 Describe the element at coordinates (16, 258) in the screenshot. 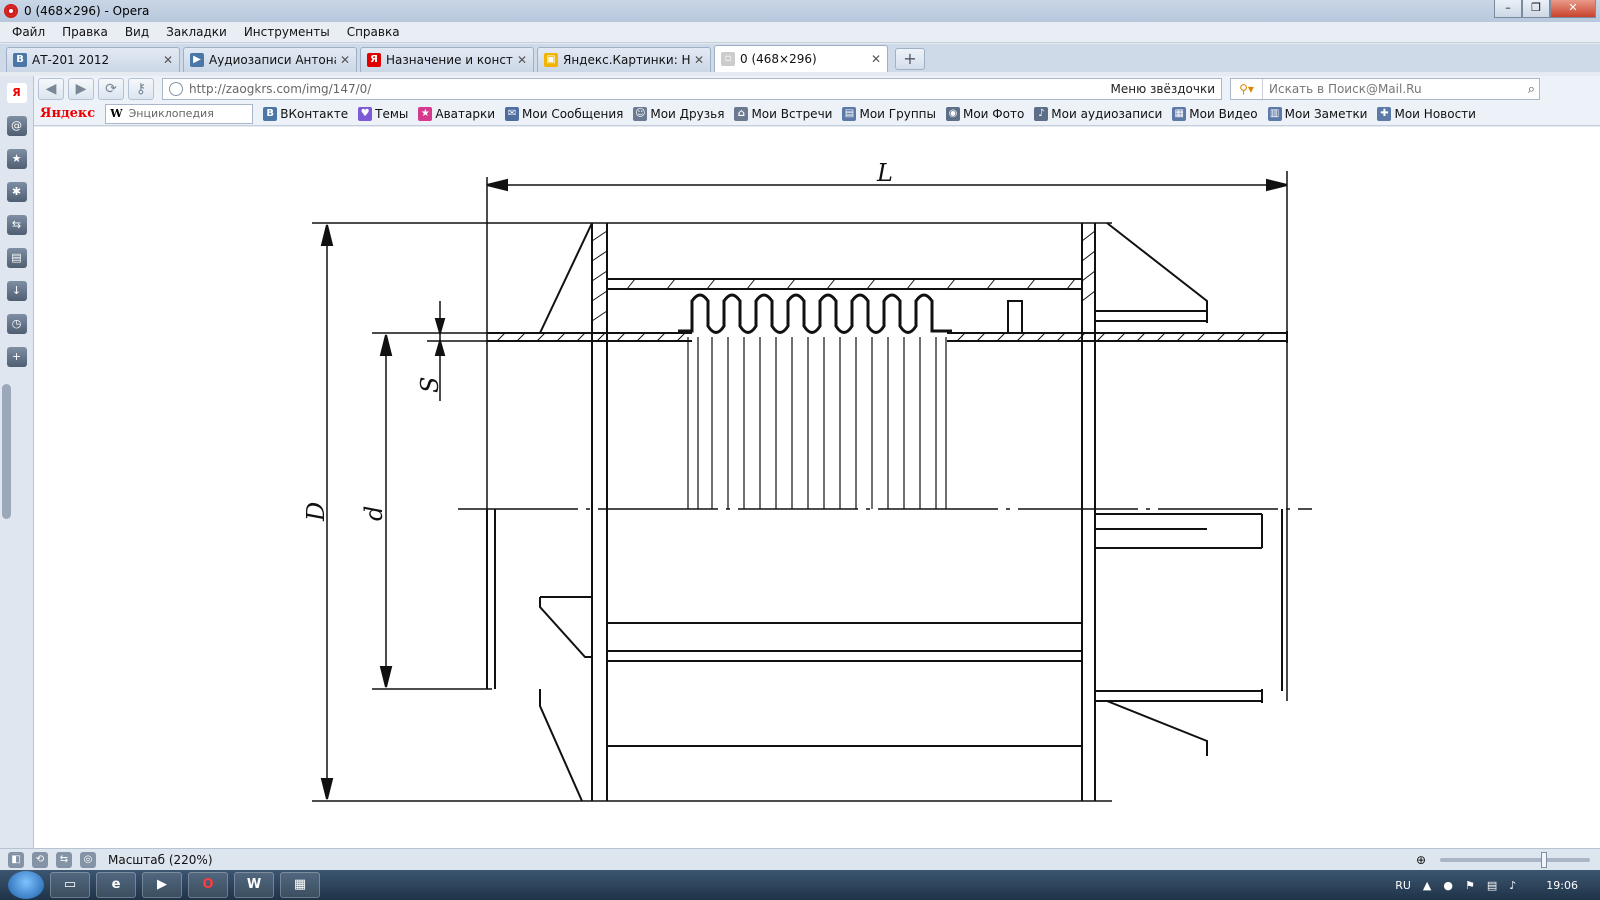

I see `notes-panel-icon: ▤` at that location.